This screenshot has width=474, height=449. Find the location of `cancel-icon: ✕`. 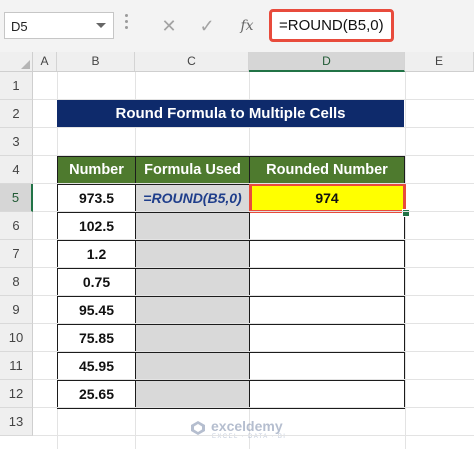

cancel-icon: ✕ is located at coordinates (169, 26).